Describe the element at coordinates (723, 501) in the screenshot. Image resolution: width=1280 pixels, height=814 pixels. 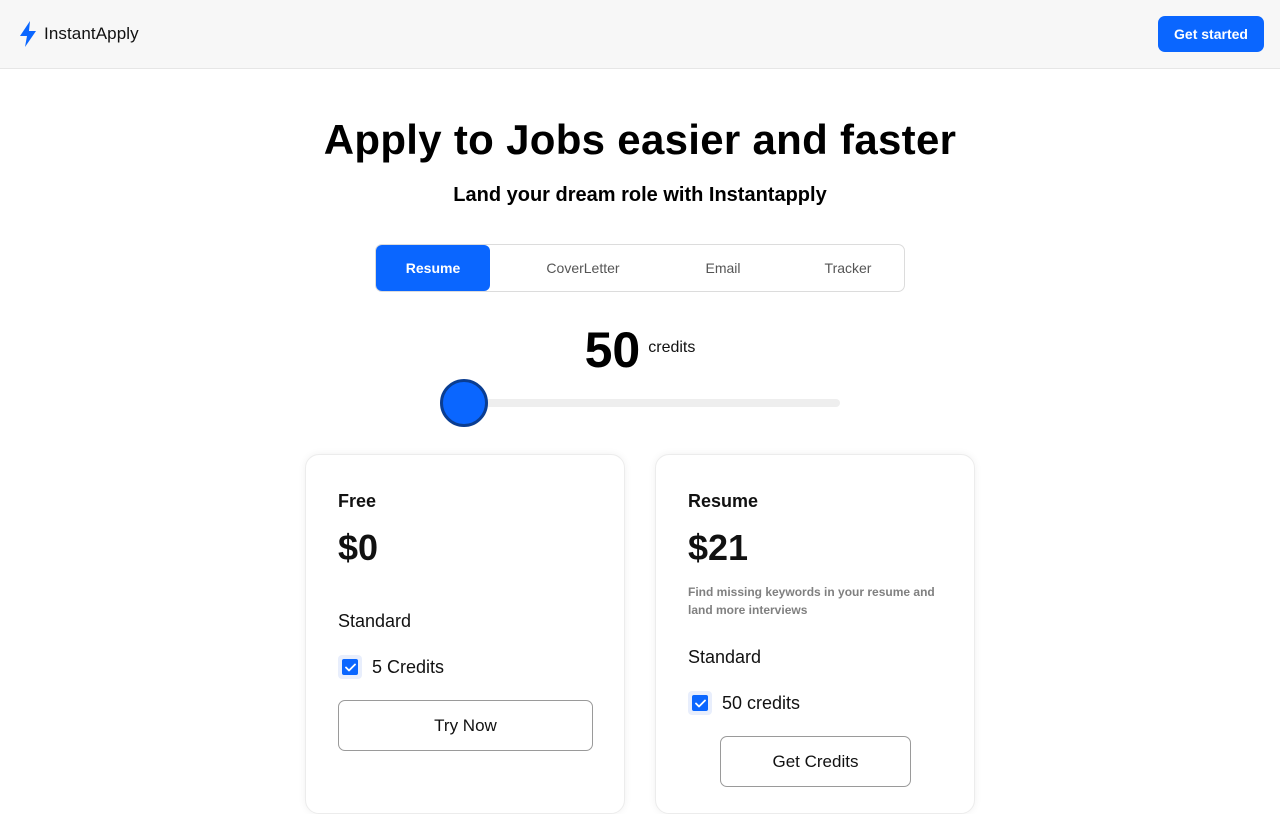
I see `plan-name: Resume` at that location.